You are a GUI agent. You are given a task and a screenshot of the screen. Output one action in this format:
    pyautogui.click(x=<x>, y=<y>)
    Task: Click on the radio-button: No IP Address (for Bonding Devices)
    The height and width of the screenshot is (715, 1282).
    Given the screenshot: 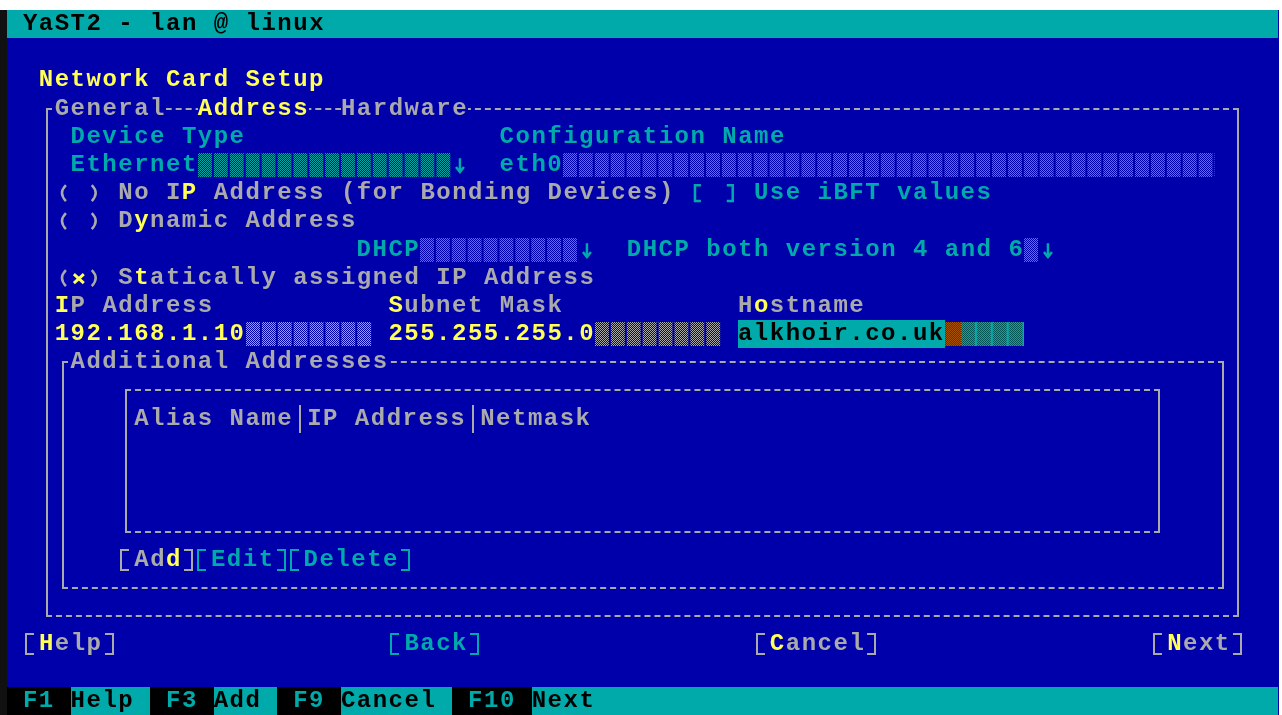 What is the action you would take?
    pyautogui.click(x=364, y=193)
    